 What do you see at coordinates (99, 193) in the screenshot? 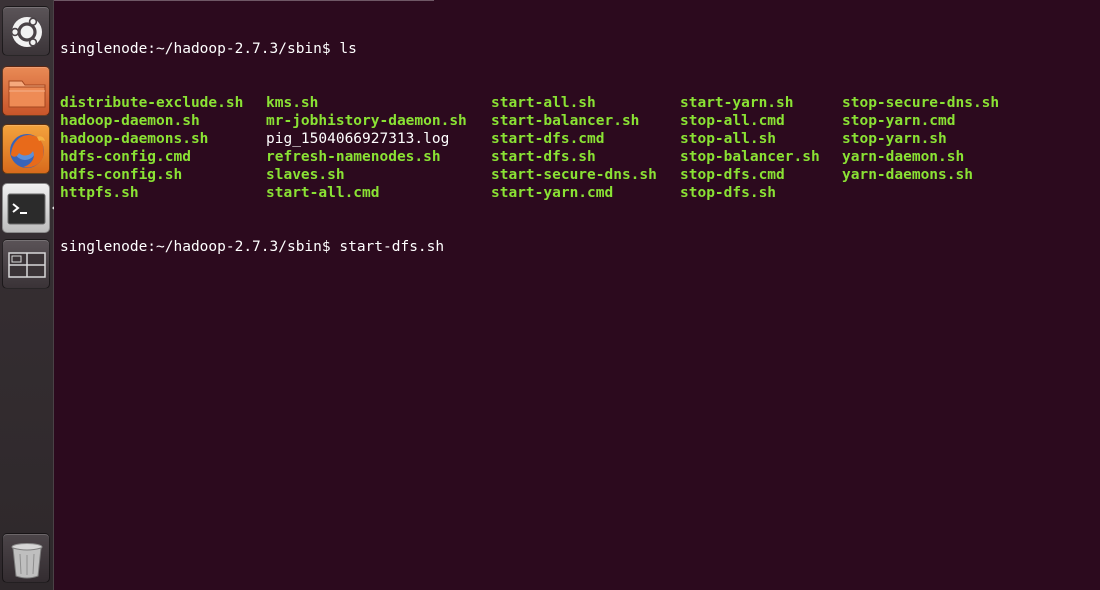
I see `file-entry: httpfs.sh` at bounding box center [99, 193].